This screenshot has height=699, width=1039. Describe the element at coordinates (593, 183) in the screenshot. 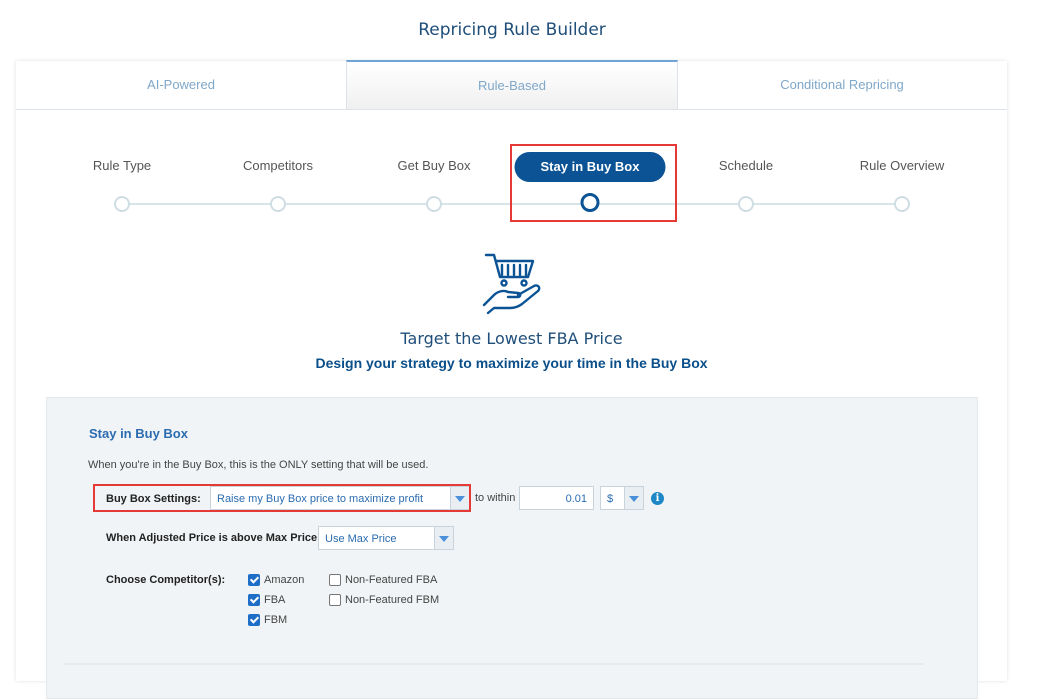

I see `active-step-highlight` at that location.